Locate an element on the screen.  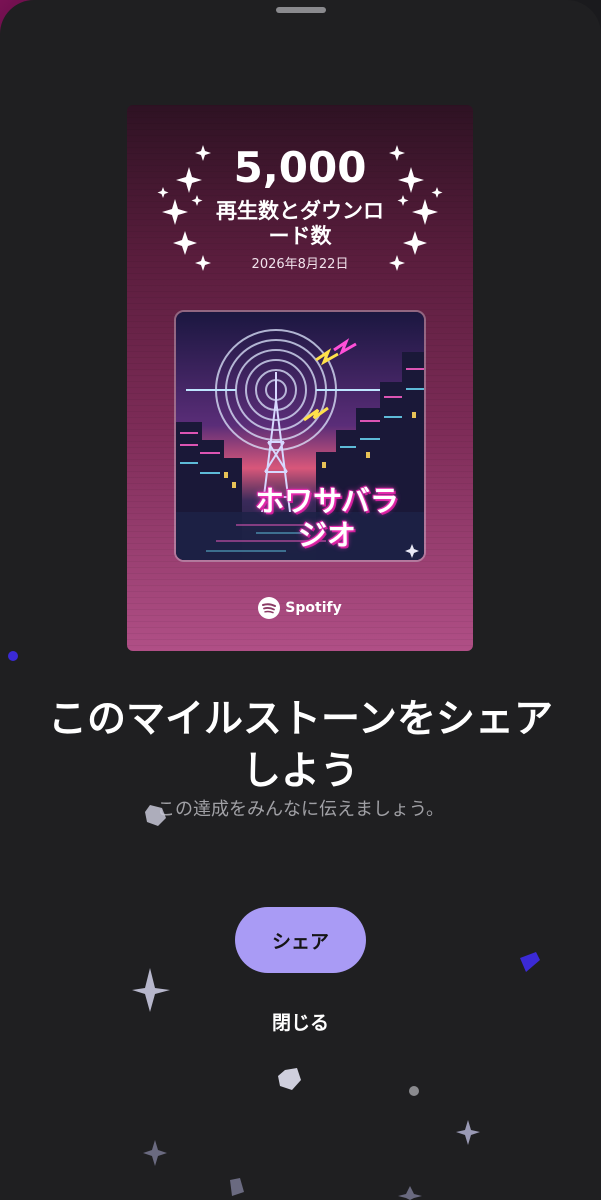
spotify-branding: Spotify is located at coordinates (300, 608).